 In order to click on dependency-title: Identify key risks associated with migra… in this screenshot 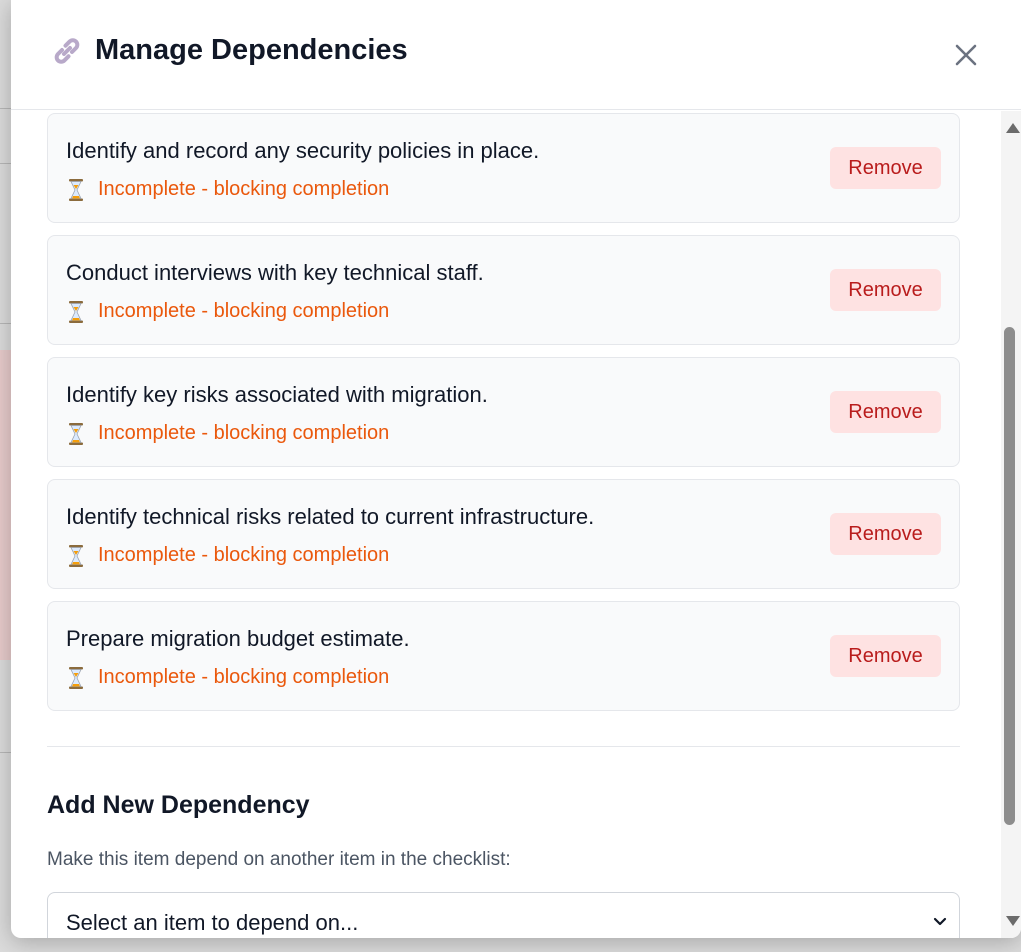, I will do `click(277, 394)`.